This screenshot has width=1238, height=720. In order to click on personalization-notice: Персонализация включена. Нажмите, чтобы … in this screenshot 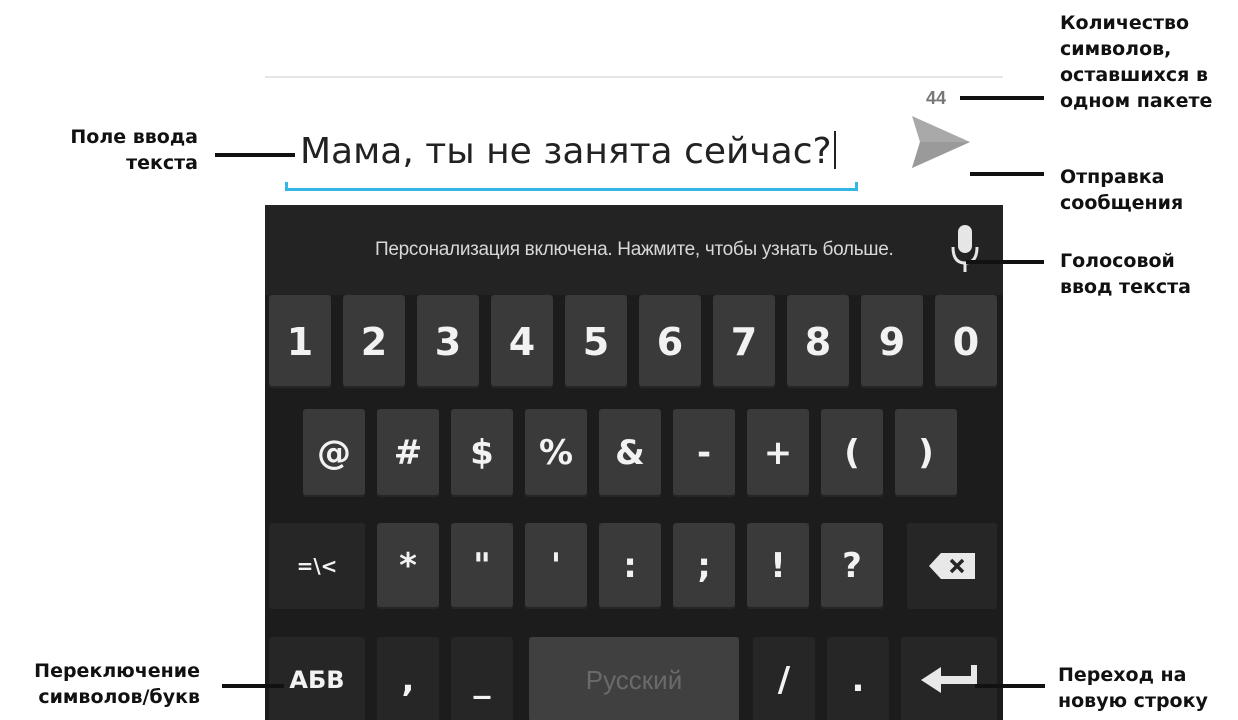, I will do `click(634, 250)`.